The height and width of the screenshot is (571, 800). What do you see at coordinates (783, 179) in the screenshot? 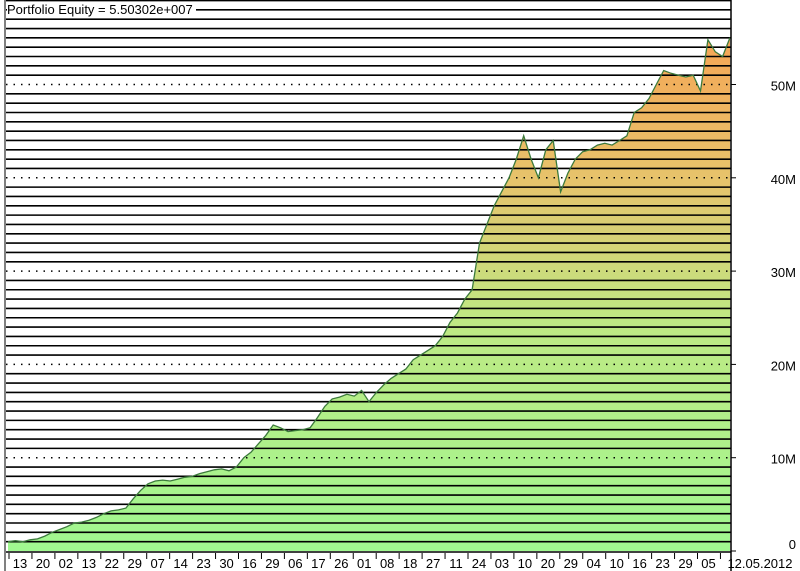
I see `y-tick-label: 40M` at bounding box center [783, 179].